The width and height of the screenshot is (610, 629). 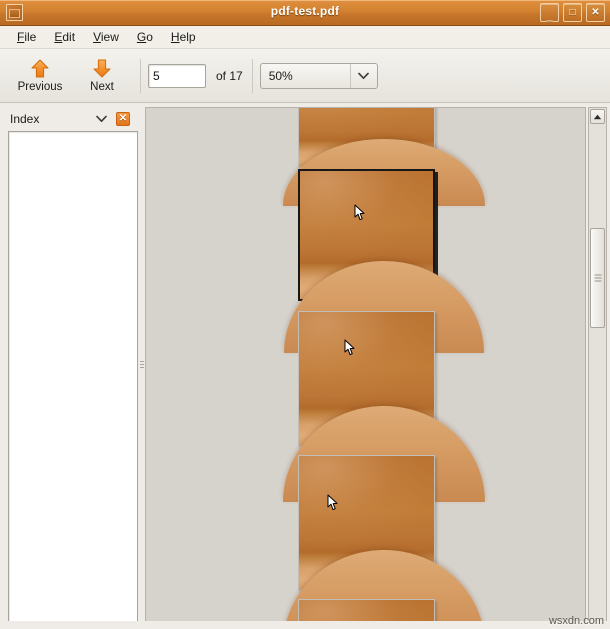 What do you see at coordinates (229, 75) in the screenshot?
I see `page-total-label: of 17` at bounding box center [229, 75].